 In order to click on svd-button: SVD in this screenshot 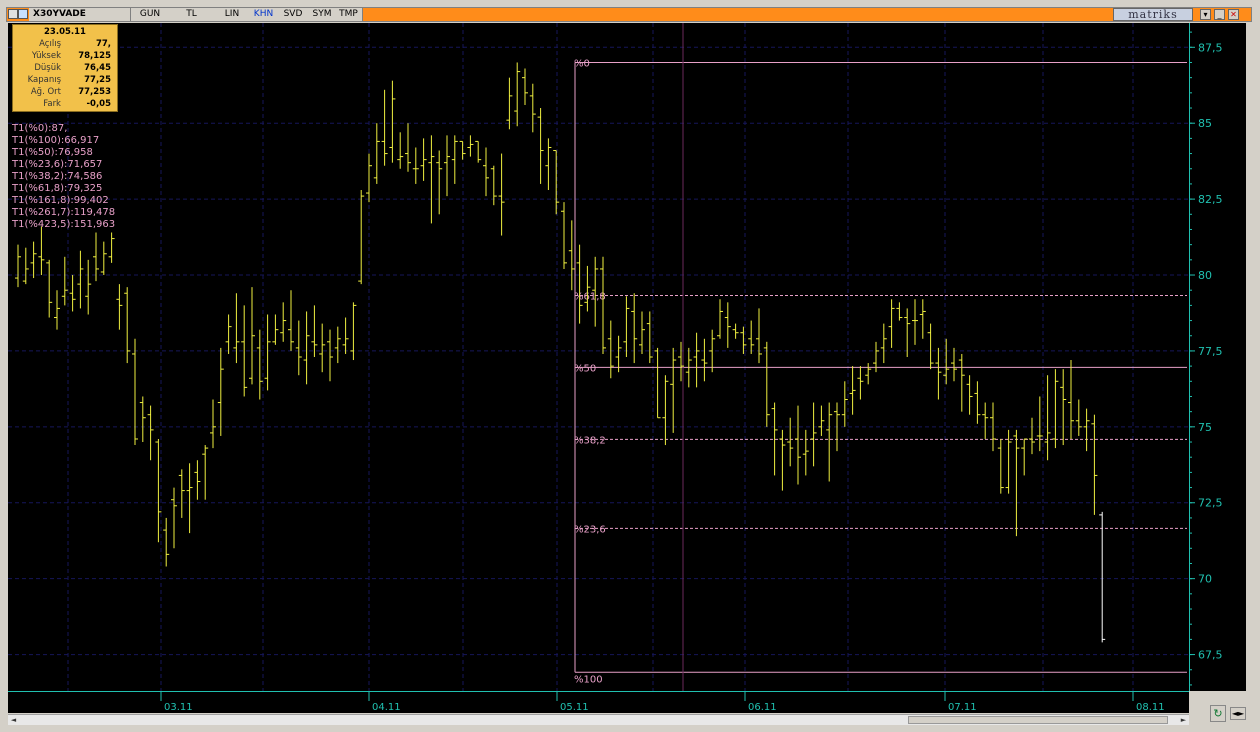, I will do `click(293, 14)`.